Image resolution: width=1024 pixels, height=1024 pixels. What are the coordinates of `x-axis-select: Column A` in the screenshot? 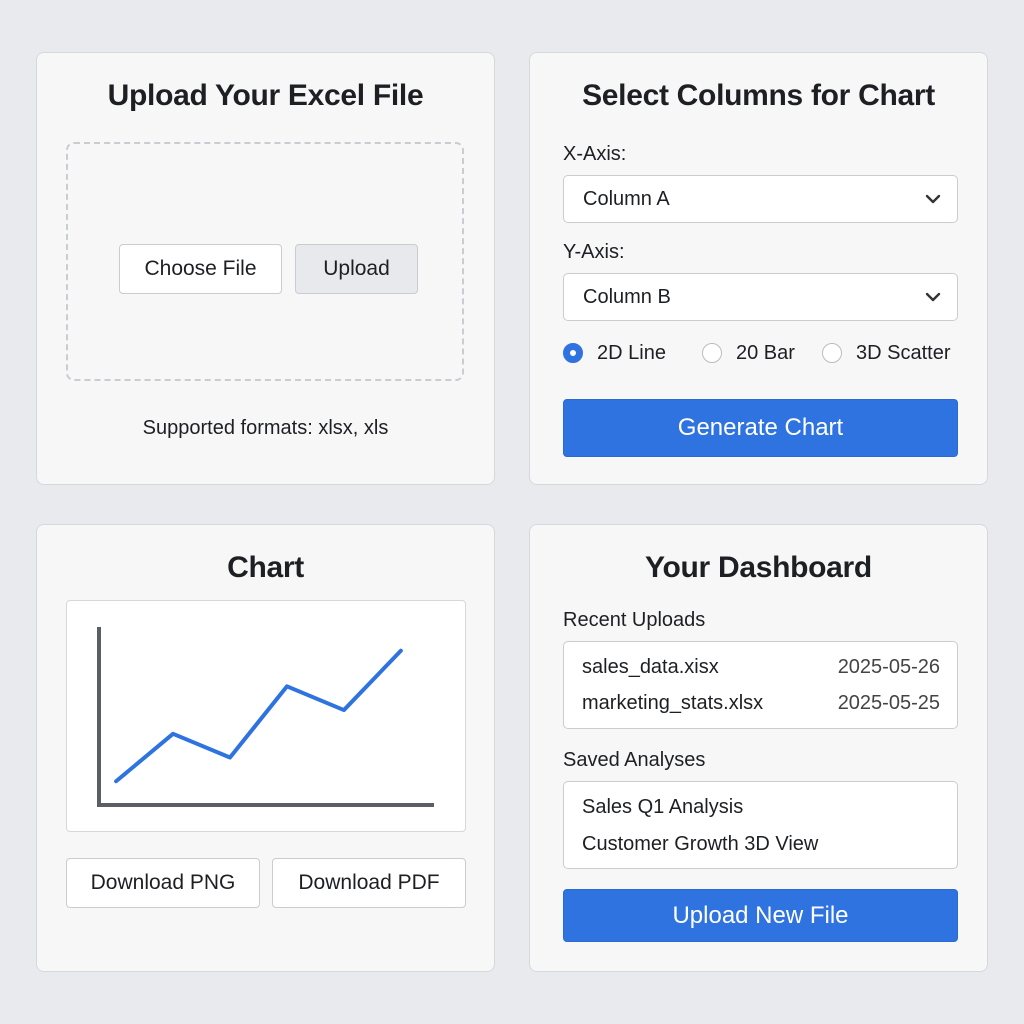 It's located at (760, 199).